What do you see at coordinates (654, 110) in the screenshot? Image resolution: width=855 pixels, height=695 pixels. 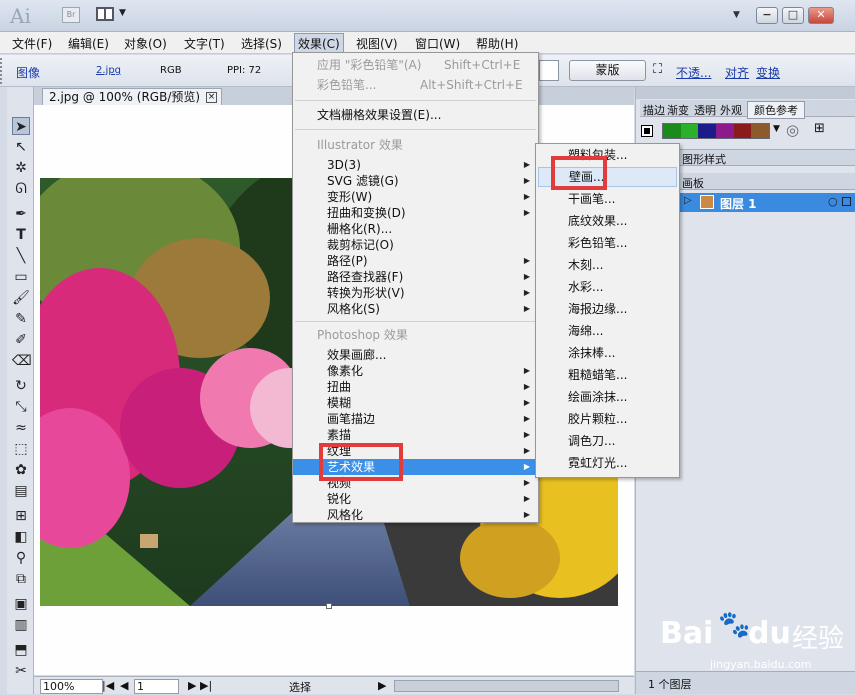 I see `tab-stroke: 描边` at bounding box center [654, 110].